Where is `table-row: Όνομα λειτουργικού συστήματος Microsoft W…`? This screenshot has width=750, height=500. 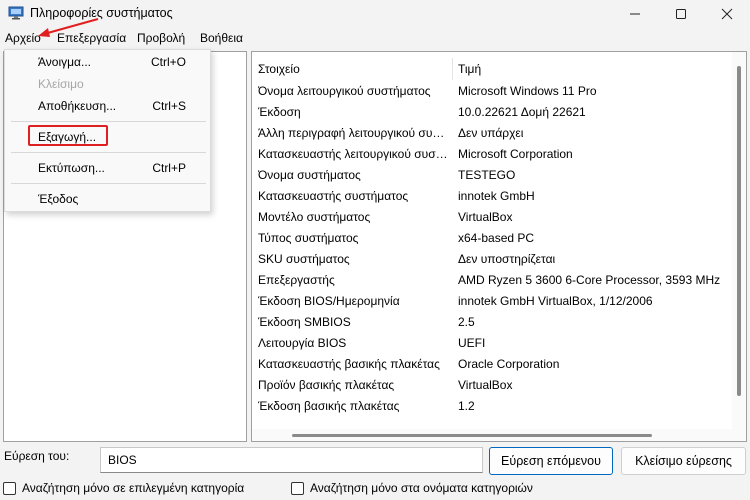
table-row: Όνομα λειτουργικού συστήματος Microsoft W… is located at coordinates (492, 91).